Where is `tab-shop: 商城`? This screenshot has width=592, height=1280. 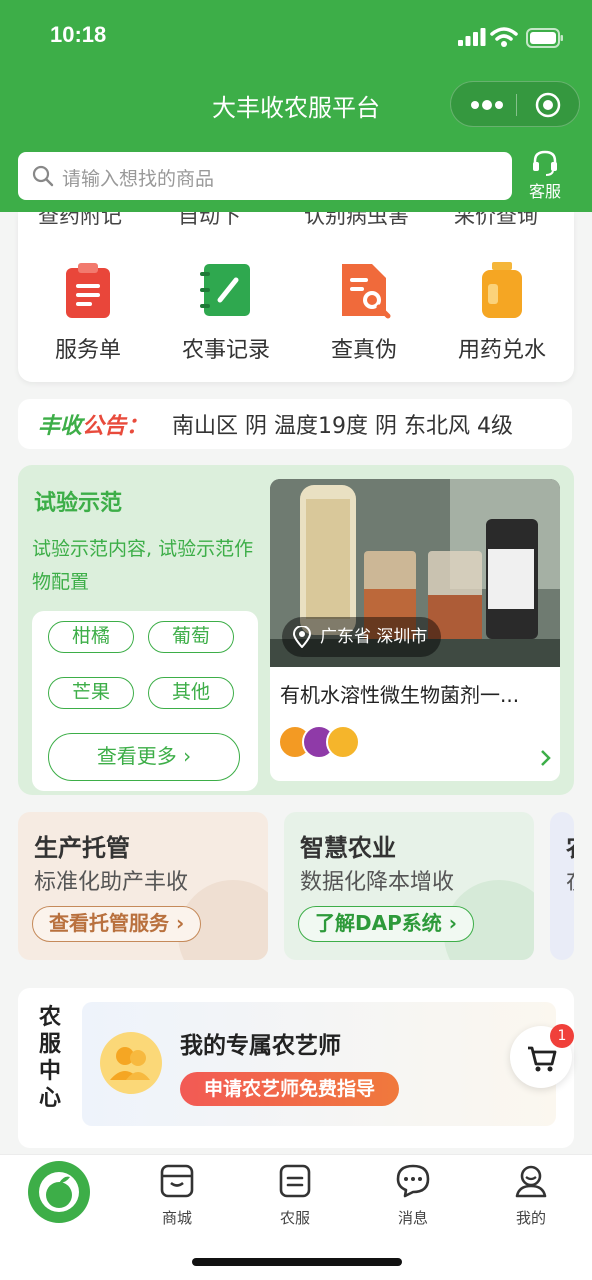 tab-shop: 商城 is located at coordinates (177, 1195).